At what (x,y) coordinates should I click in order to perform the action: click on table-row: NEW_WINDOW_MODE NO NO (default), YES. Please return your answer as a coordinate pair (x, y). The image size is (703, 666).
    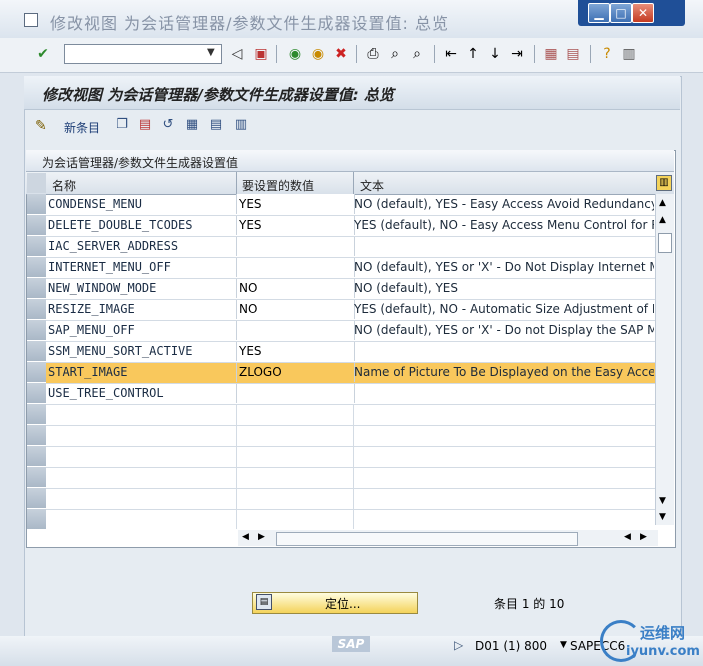
    Looking at the image, I should click on (350, 288).